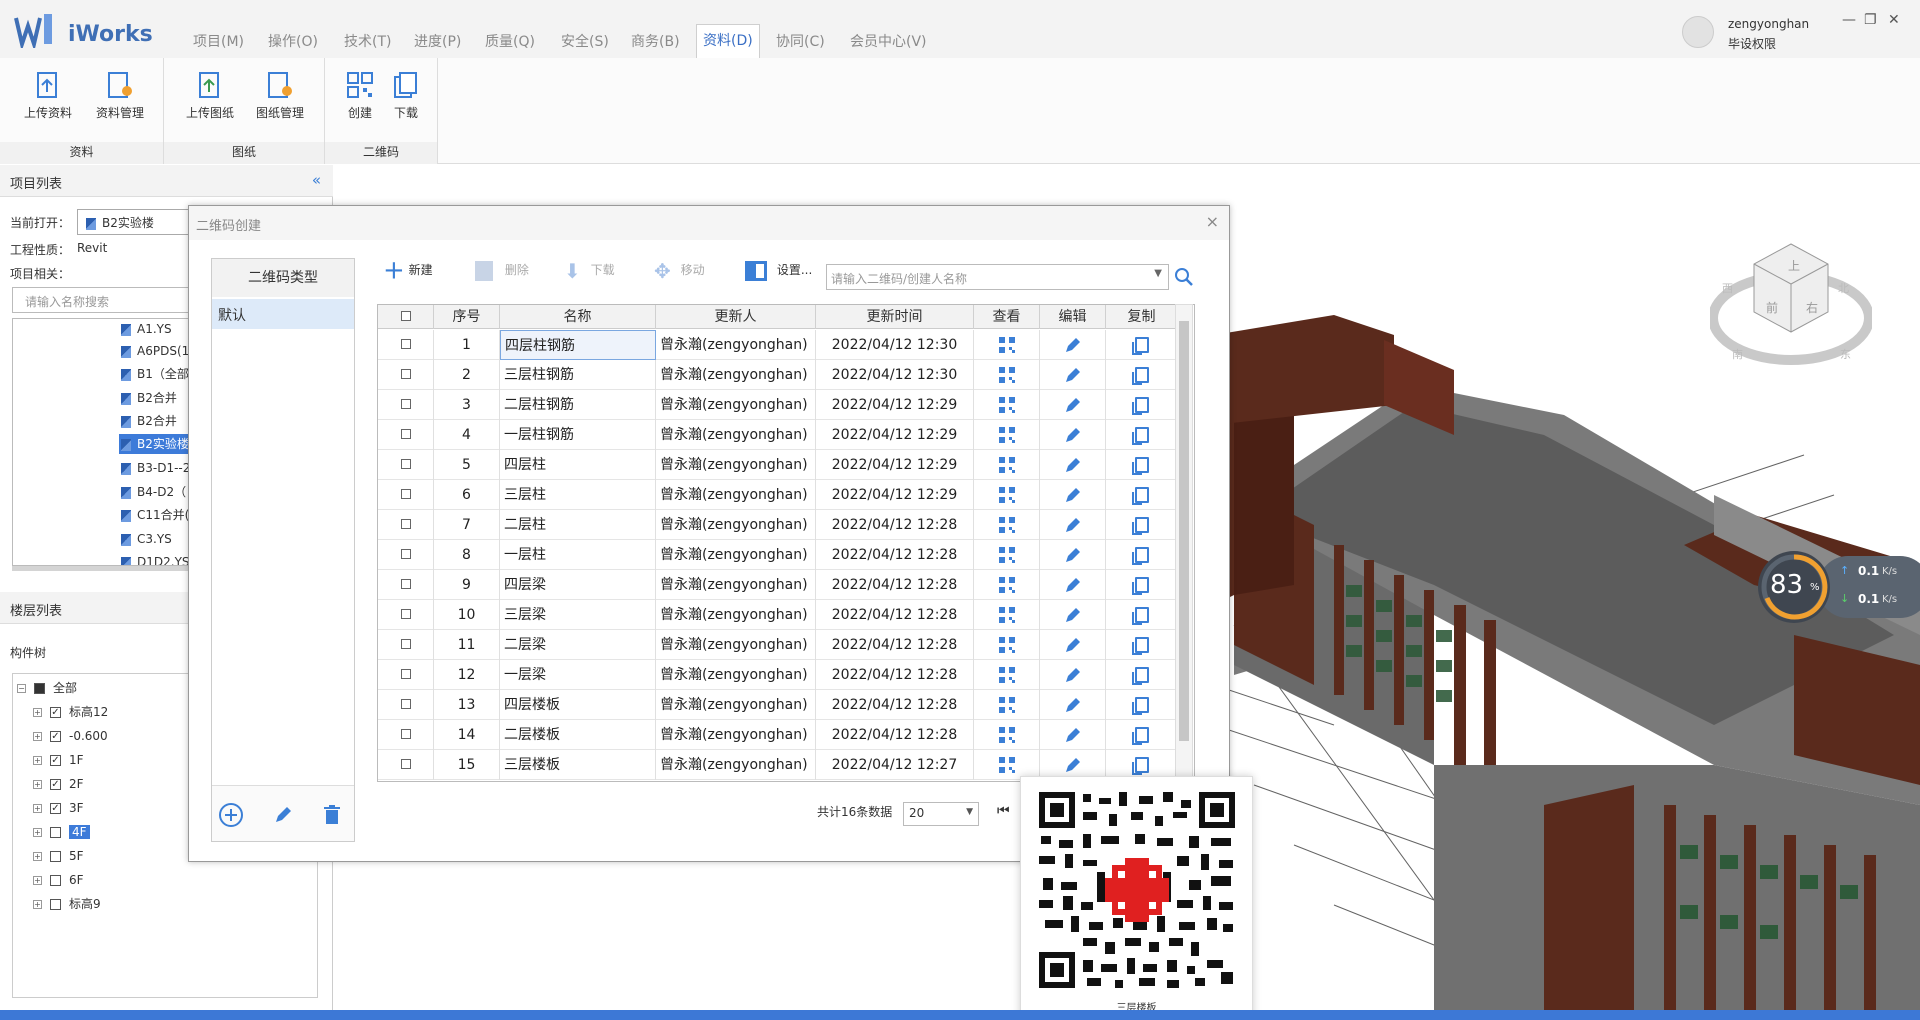  I want to click on tree-node-root: − 全部, so click(47, 688).